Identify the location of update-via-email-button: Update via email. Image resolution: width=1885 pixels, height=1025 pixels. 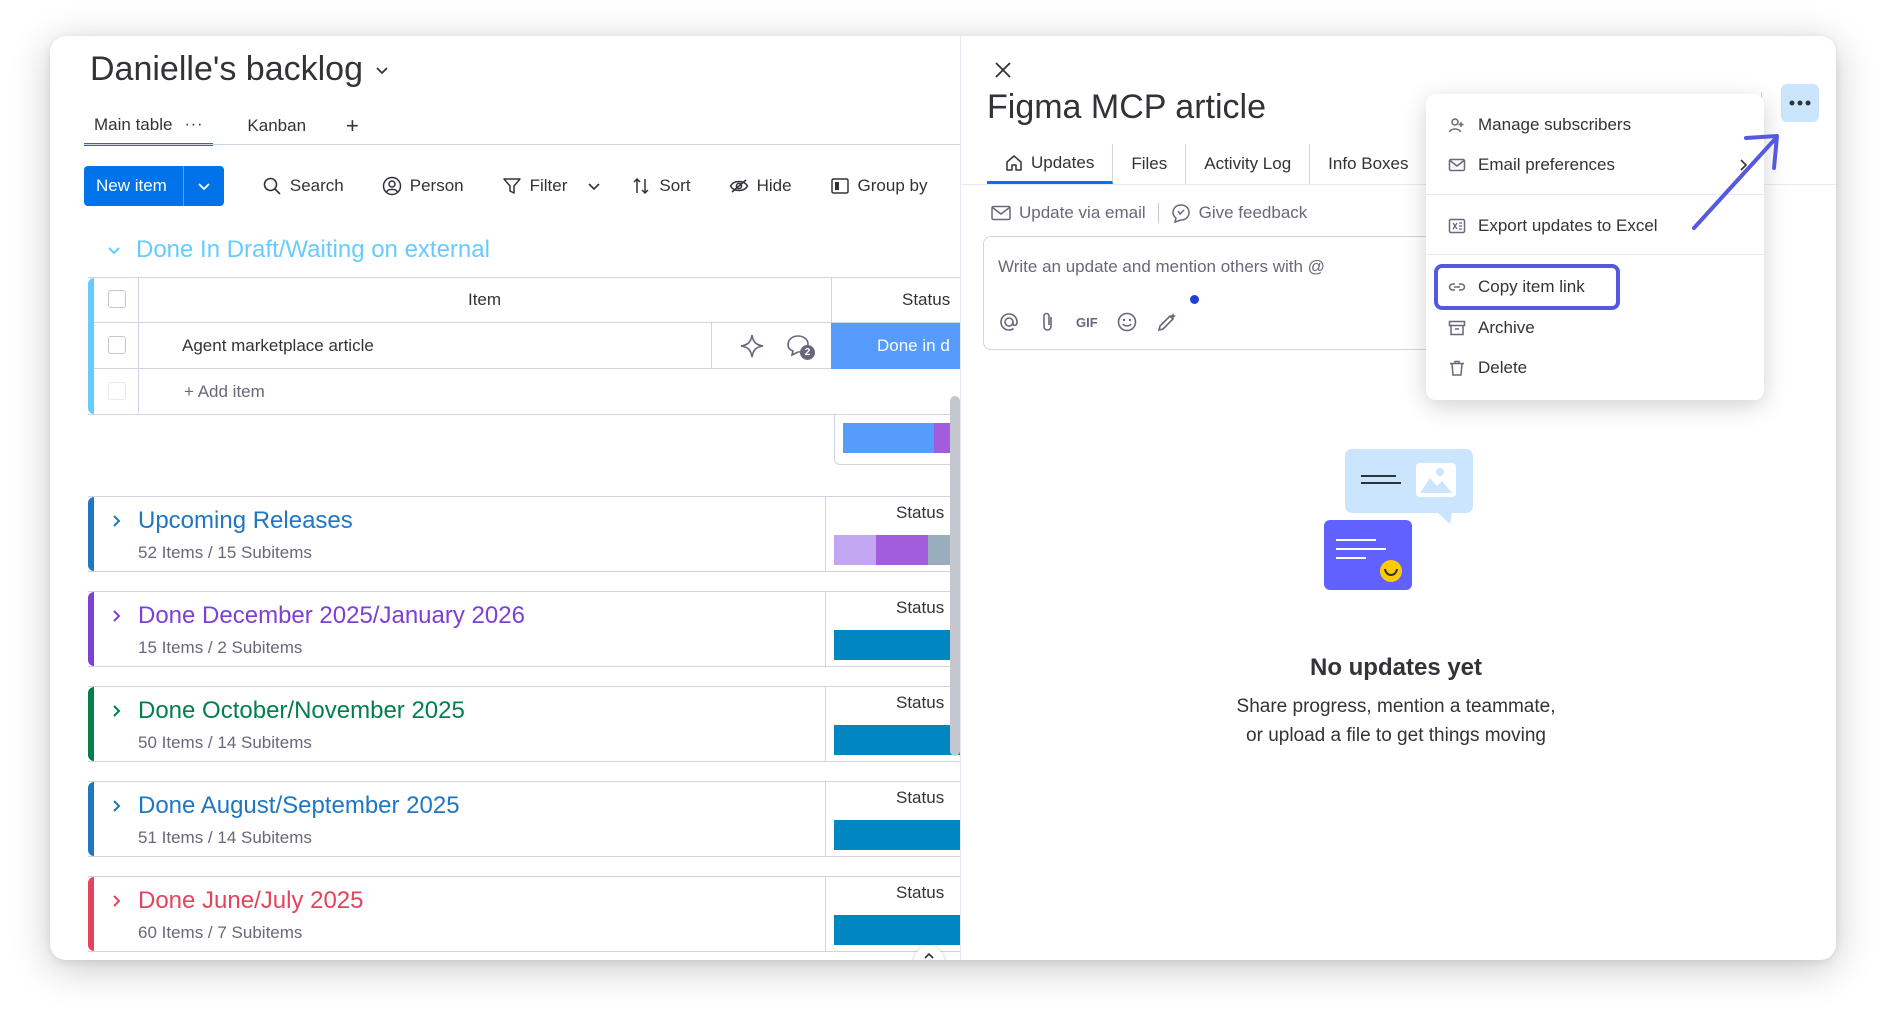
(1068, 213).